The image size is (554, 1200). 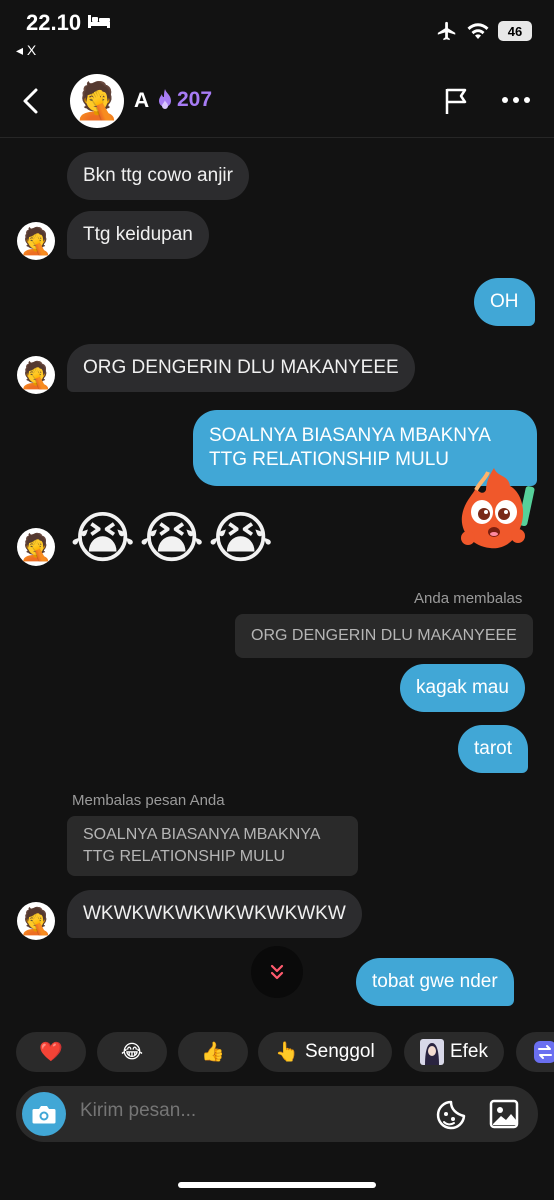 What do you see at coordinates (493, 749) in the screenshot?
I see `message-outgoing: tarot` at bounding box center [493, 749].